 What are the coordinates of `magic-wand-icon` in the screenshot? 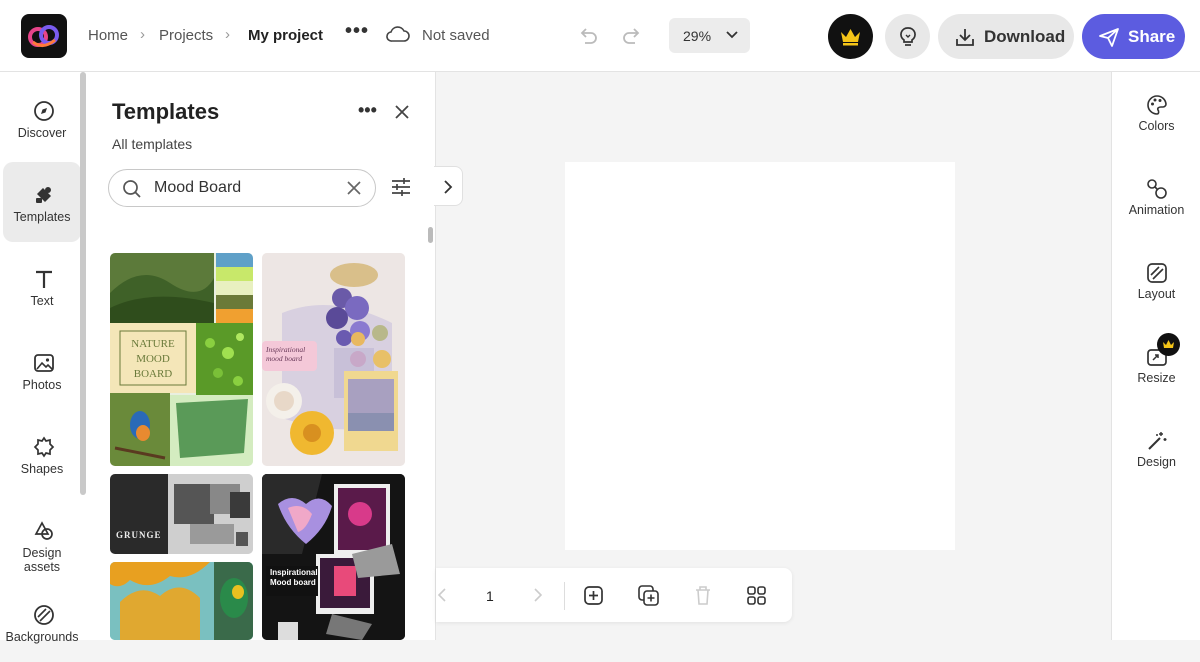 It's located at (1157, 441).